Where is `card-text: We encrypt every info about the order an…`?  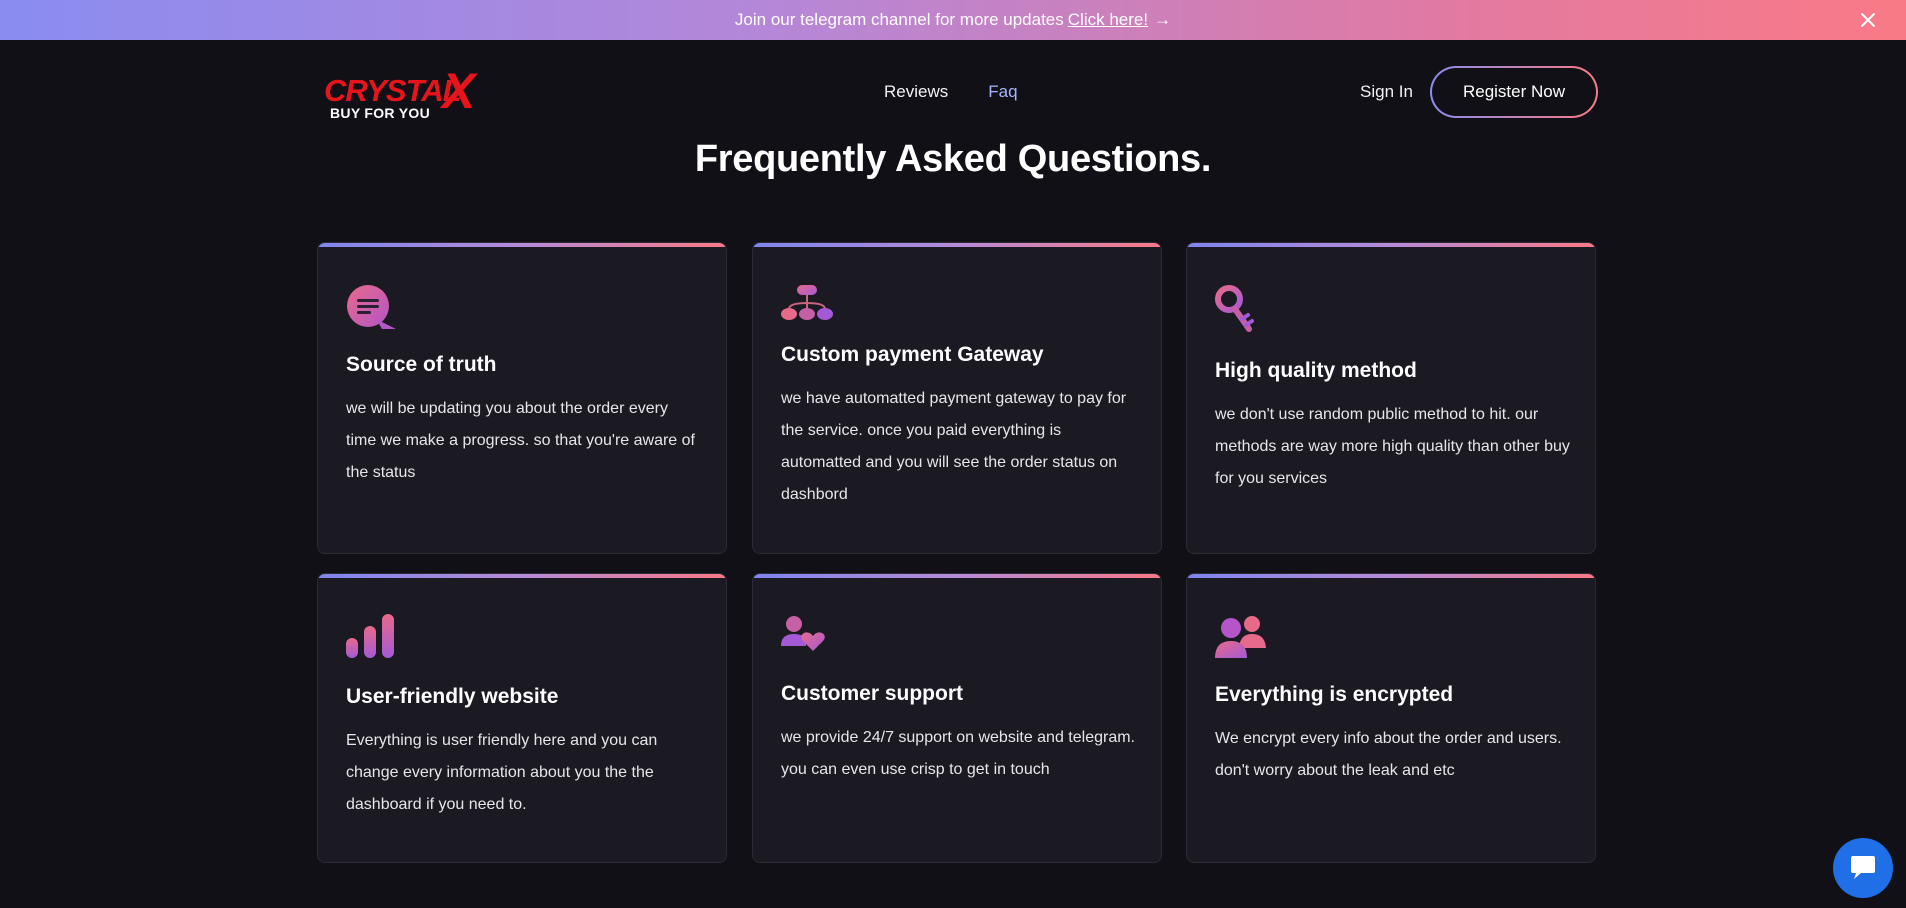 card-text: We encrypt every info about the order an… is located at coordinates (1388, 754).